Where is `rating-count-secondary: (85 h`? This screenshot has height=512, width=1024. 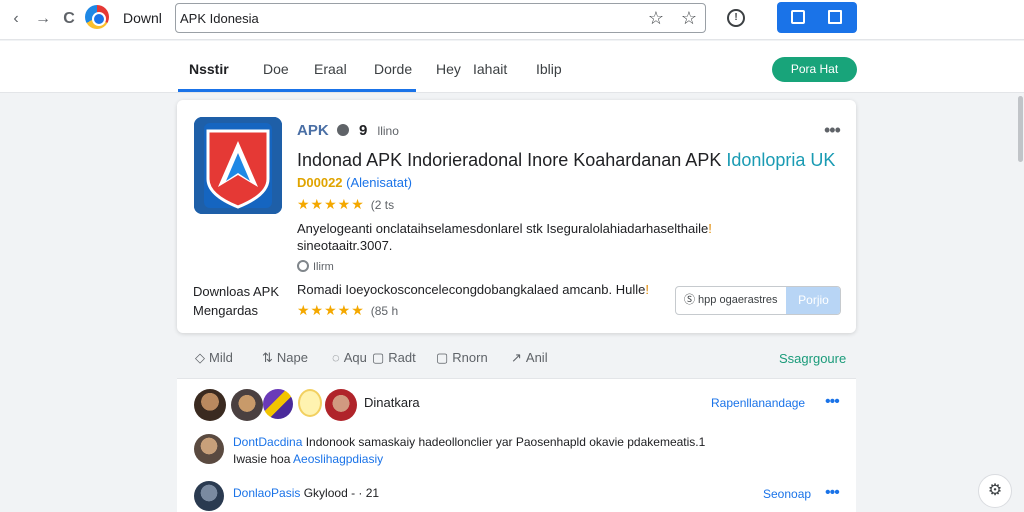 rating-count-secondary: (85 h is located at coordinates (384, 311).